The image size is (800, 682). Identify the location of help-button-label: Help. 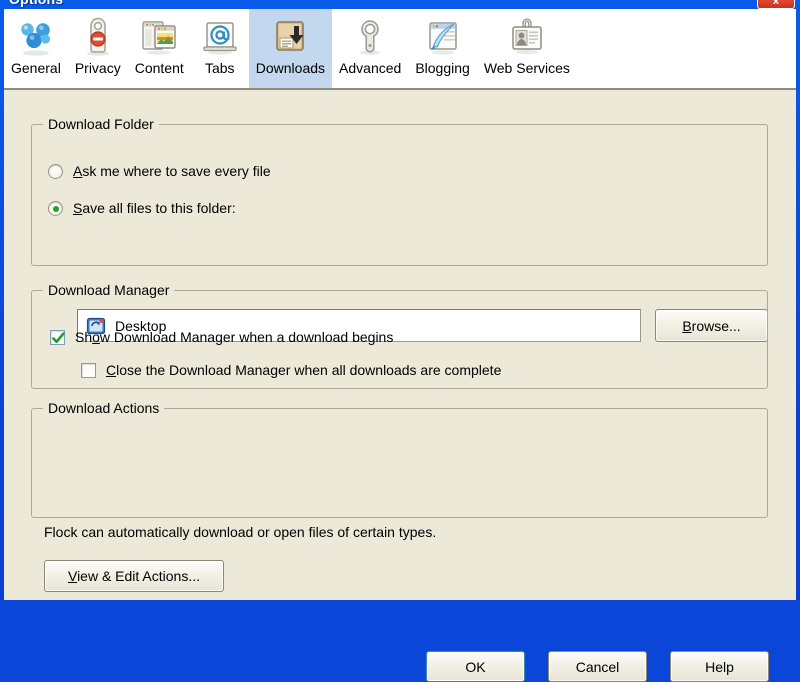
(719, 666).